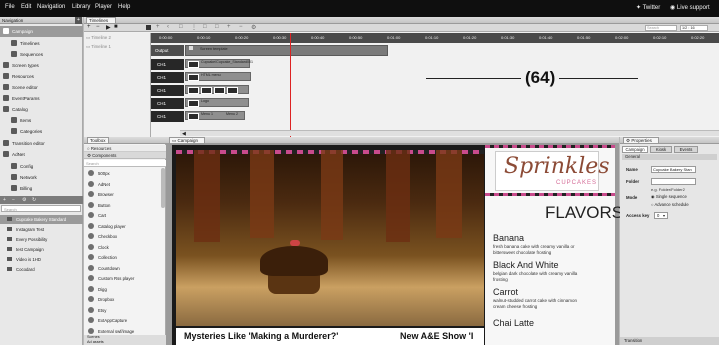 The height and width of the screenshot is (345, 719). Describe the element at coordinates (41, 259) in the screenshot. I see `campaign-list-item: Video is 1HD` at that location.